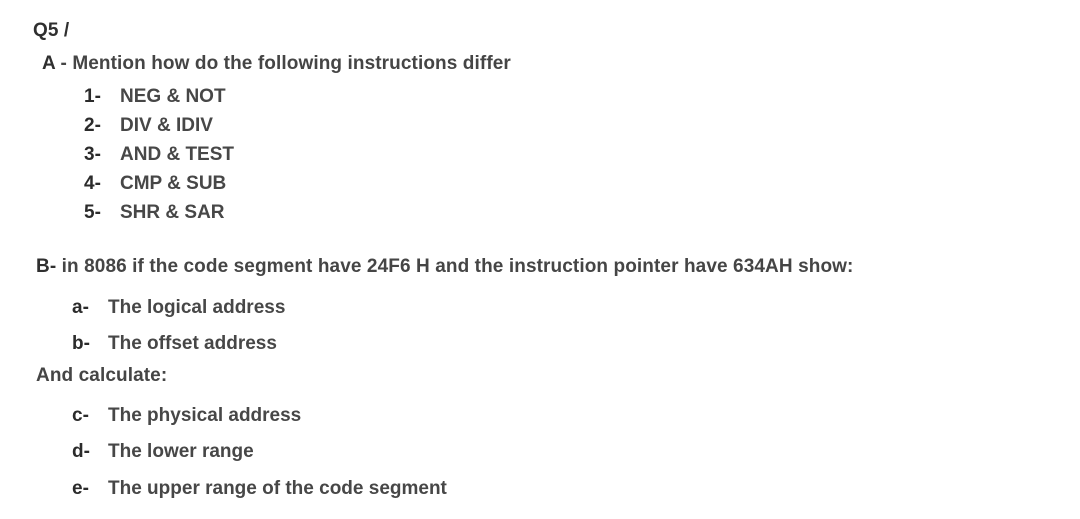 Image resolution: width=1080 pixels, height=519 pixels. I want to click on list-item-marker: 4-, so click(92, 183).